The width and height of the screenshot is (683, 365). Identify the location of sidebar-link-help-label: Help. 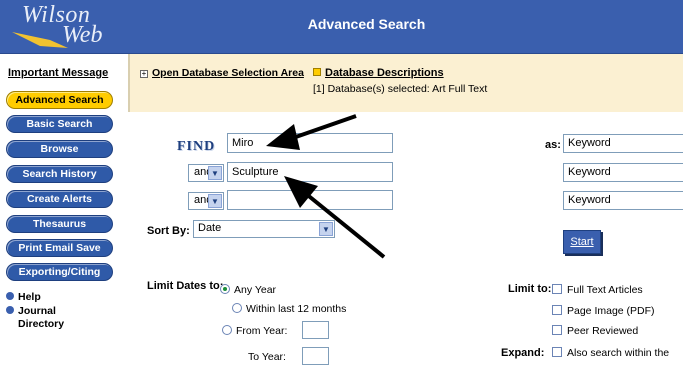
(29, 297).